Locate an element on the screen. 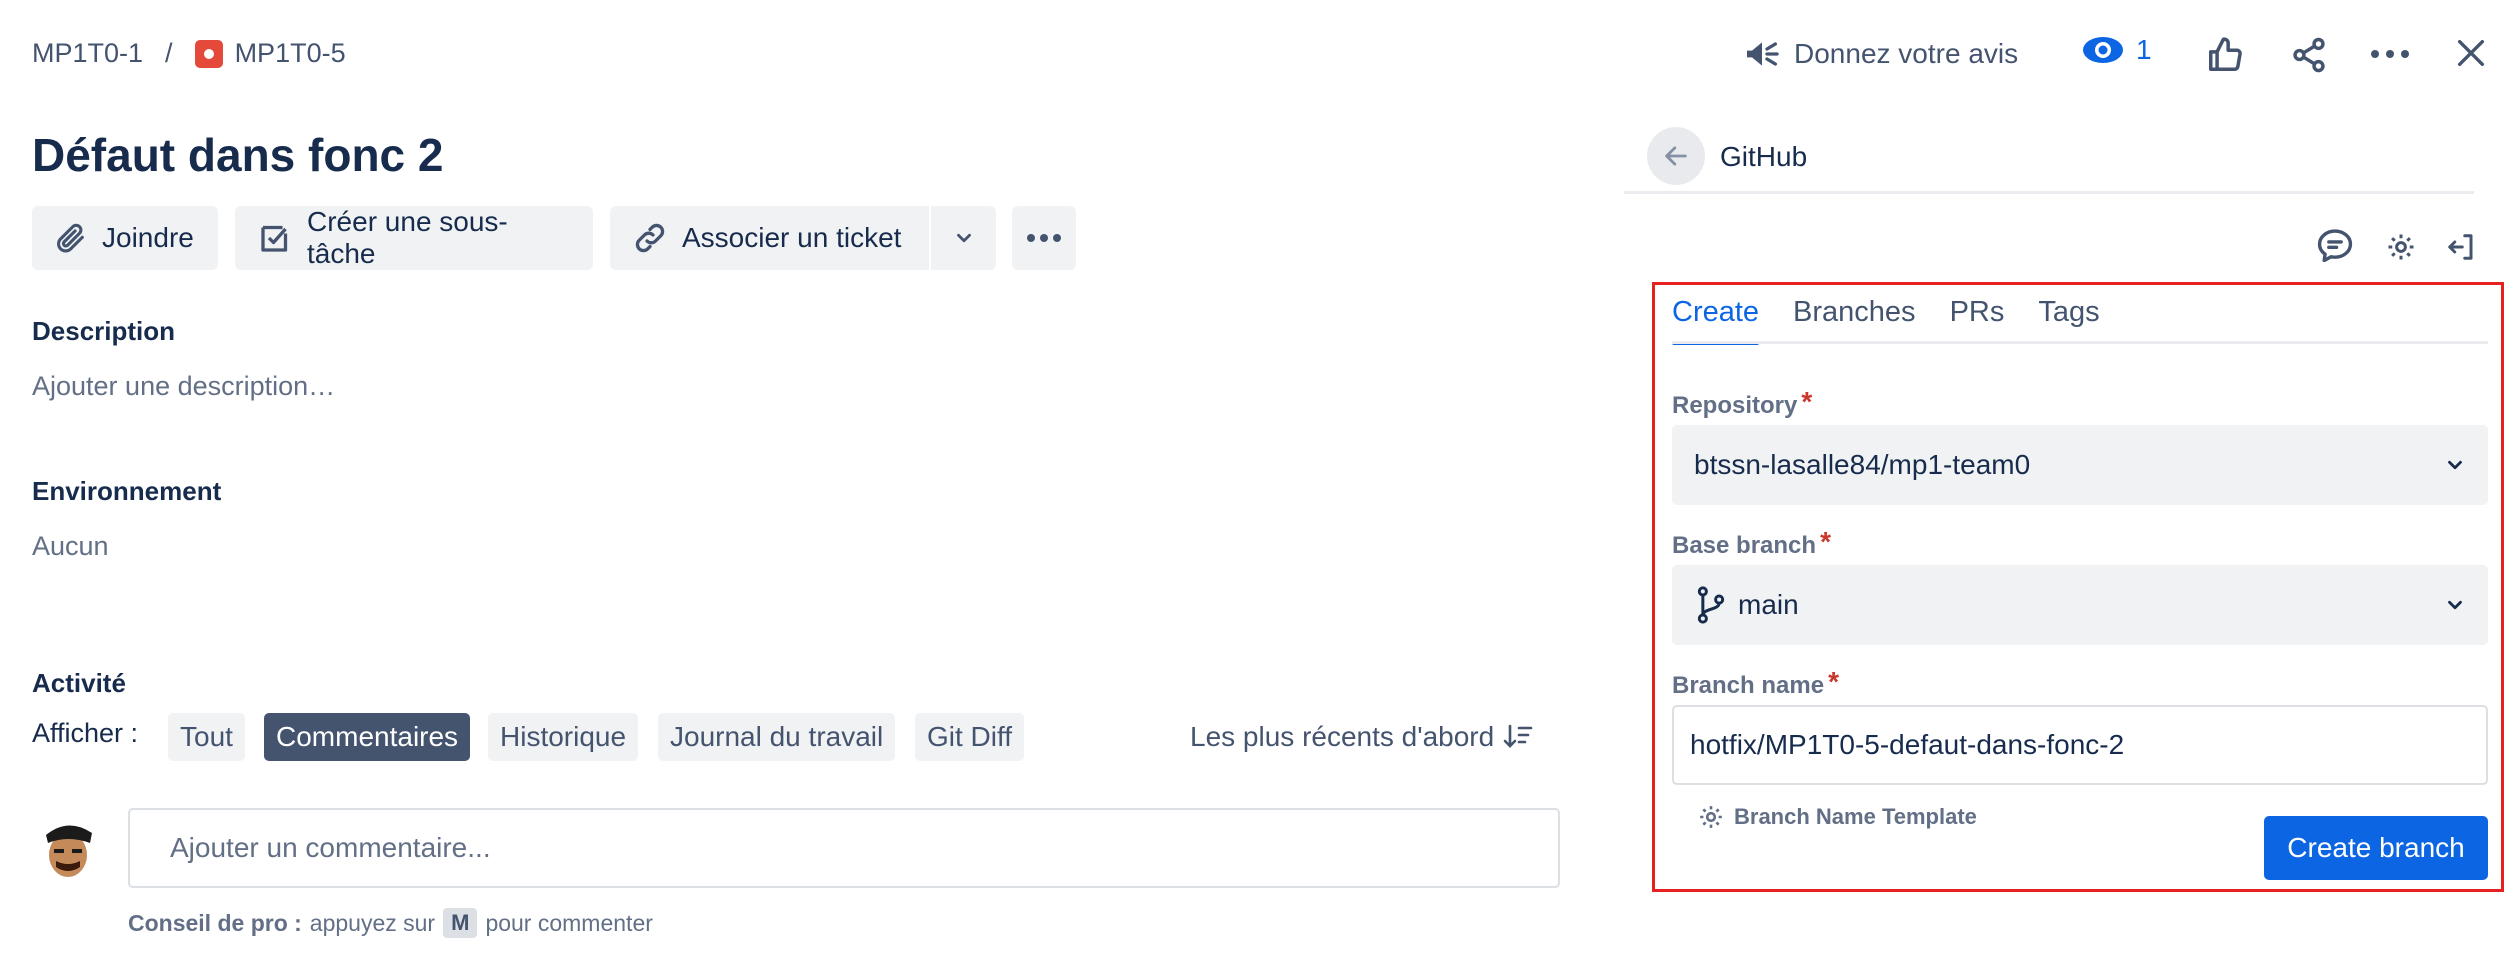 This screenshot has width=2512, height=980. back-button is located at coordinates (1676, 156).